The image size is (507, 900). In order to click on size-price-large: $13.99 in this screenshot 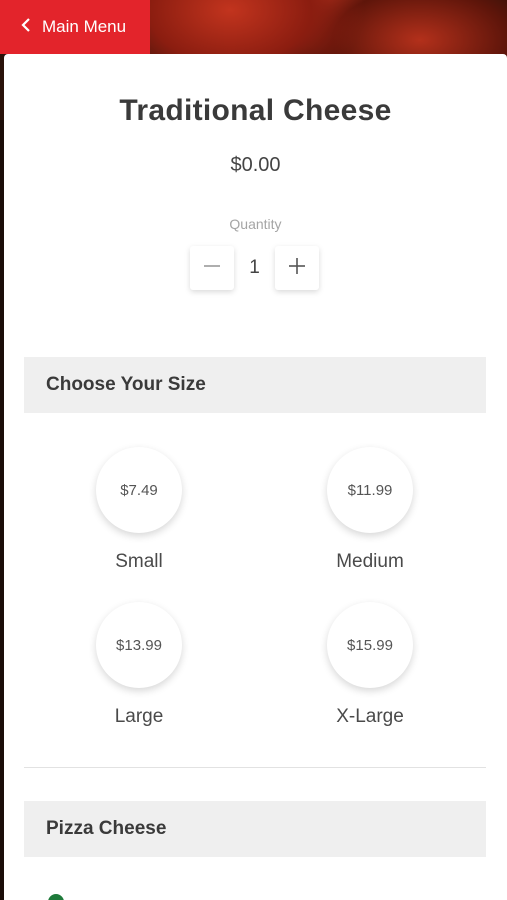, I will do `click(139, 645)`.